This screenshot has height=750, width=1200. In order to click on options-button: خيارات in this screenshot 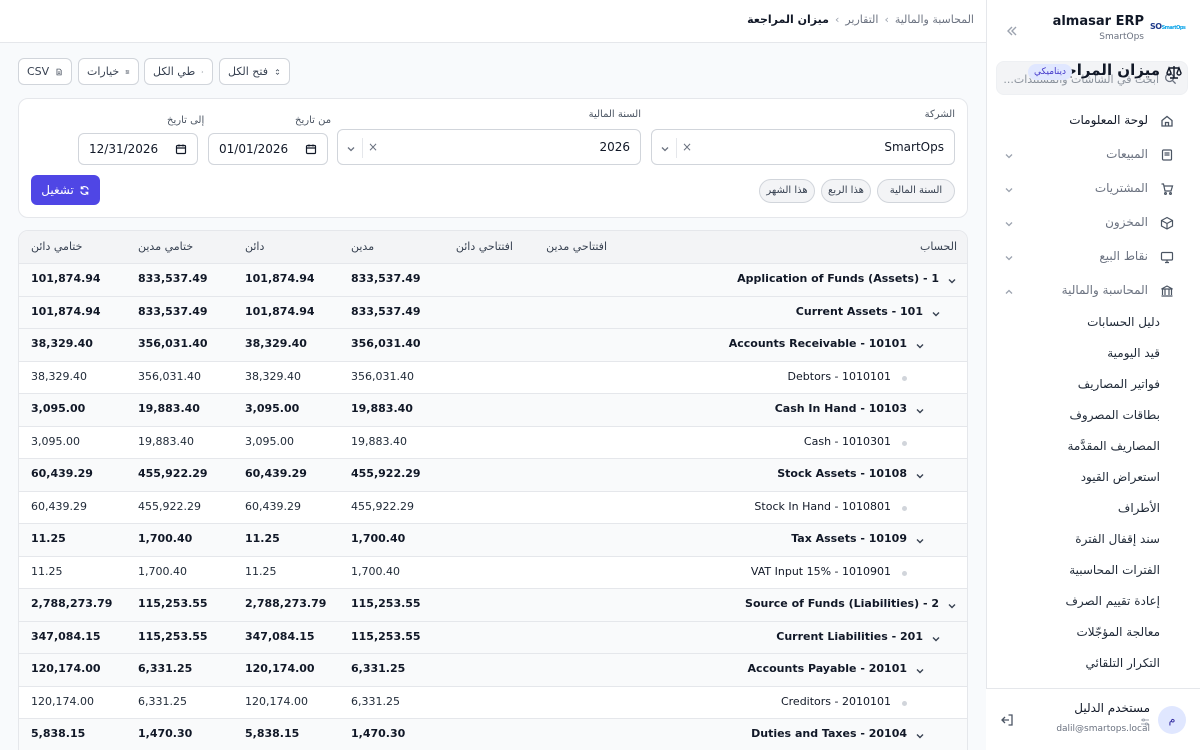, I will do `click(108, 71)`.